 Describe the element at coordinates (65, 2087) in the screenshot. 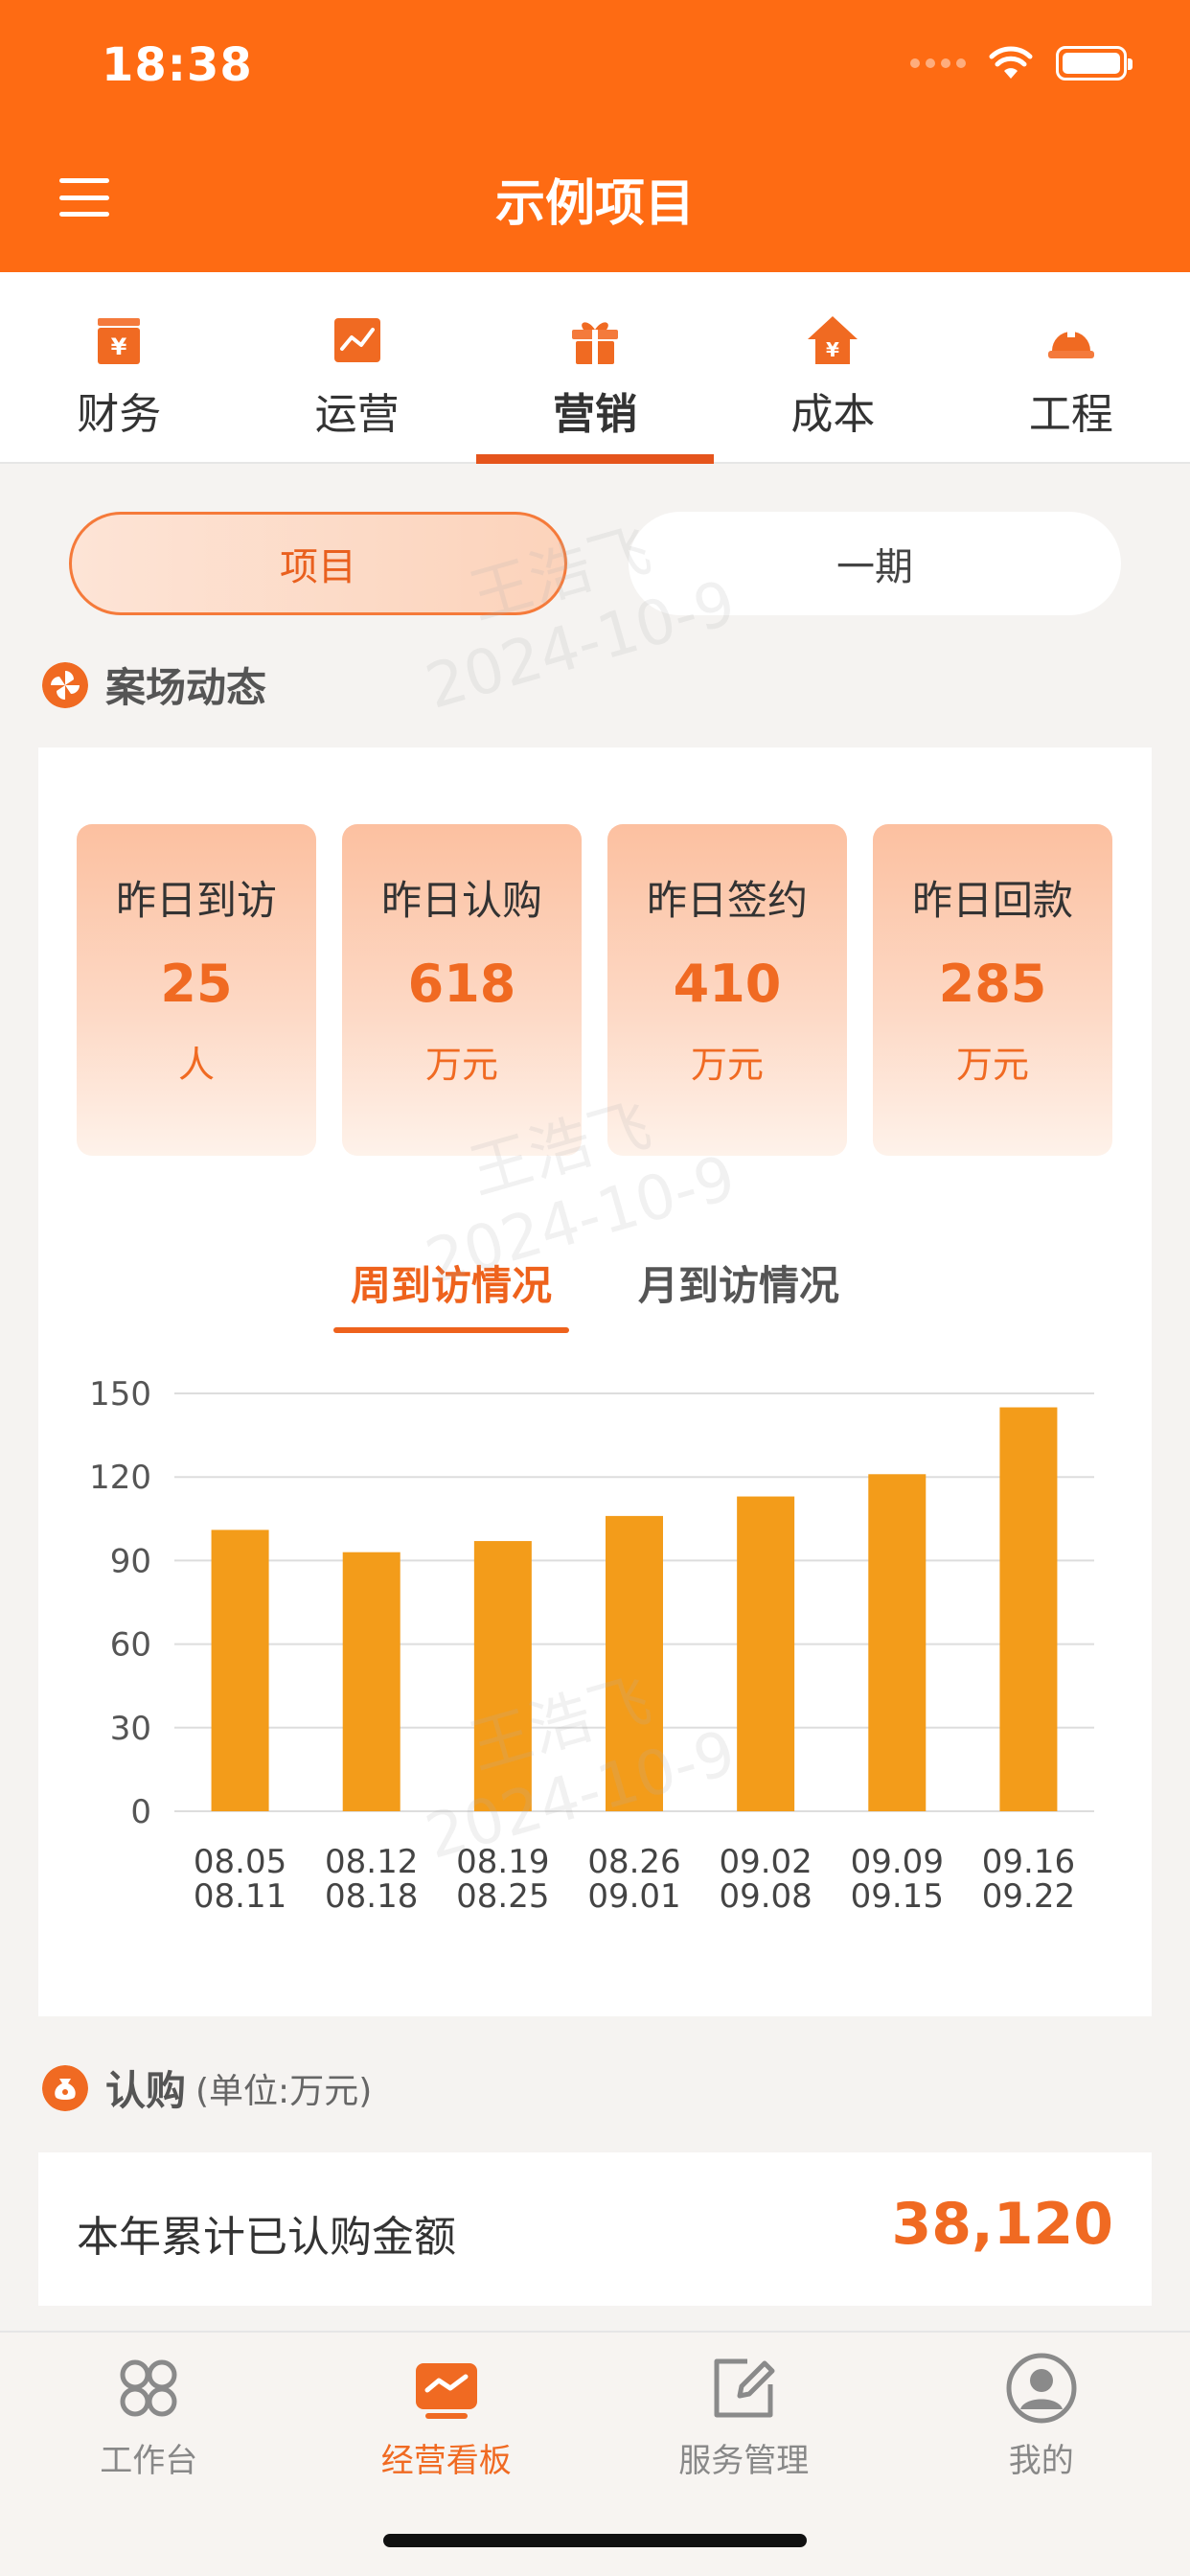

I see `money-bag-icon` at that location.